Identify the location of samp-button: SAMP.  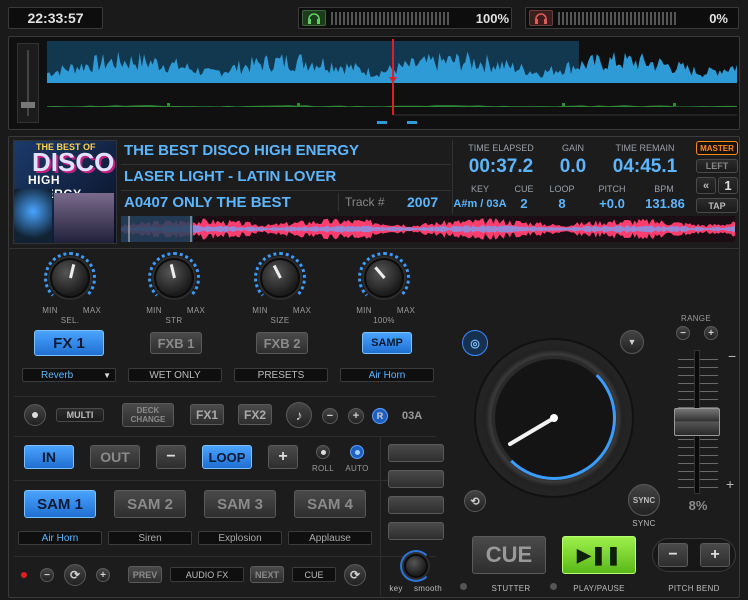
(387, 343).